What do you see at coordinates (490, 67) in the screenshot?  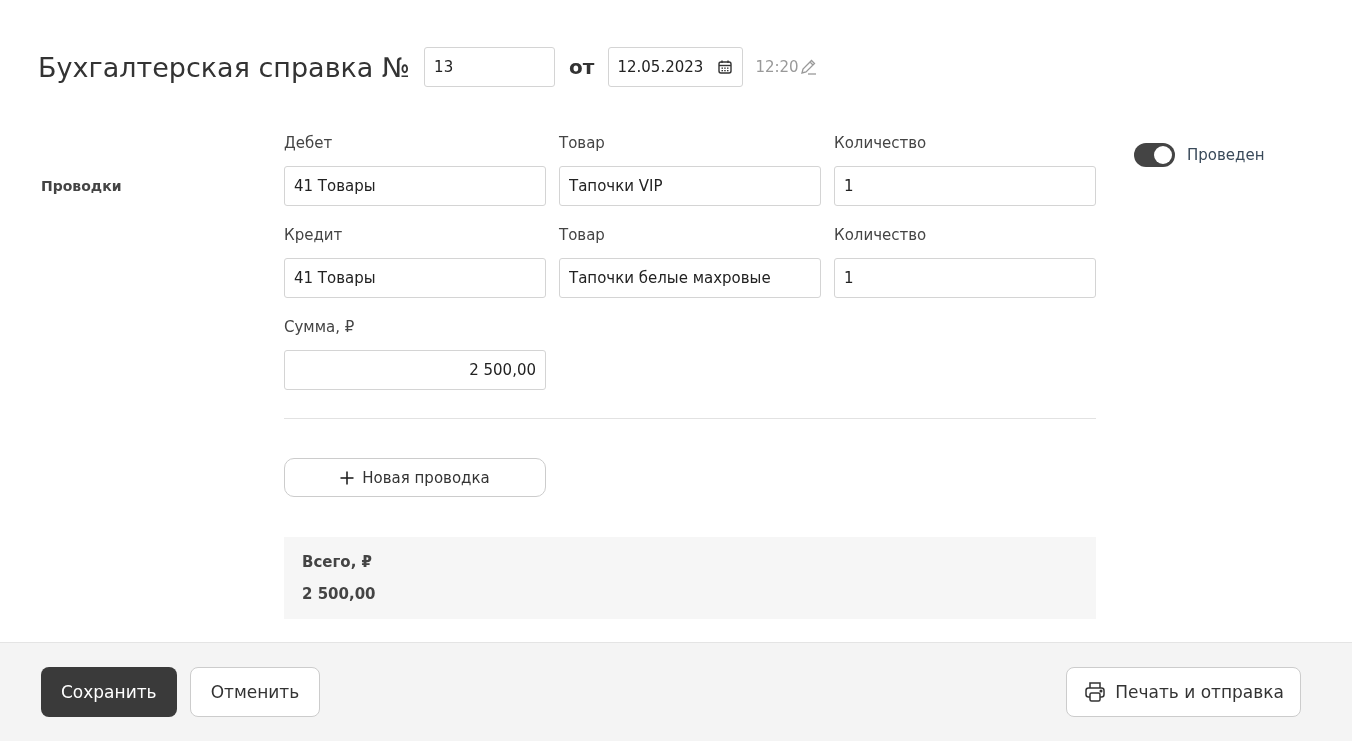 I see `number-field: 13` at bounding box center [490, 67].